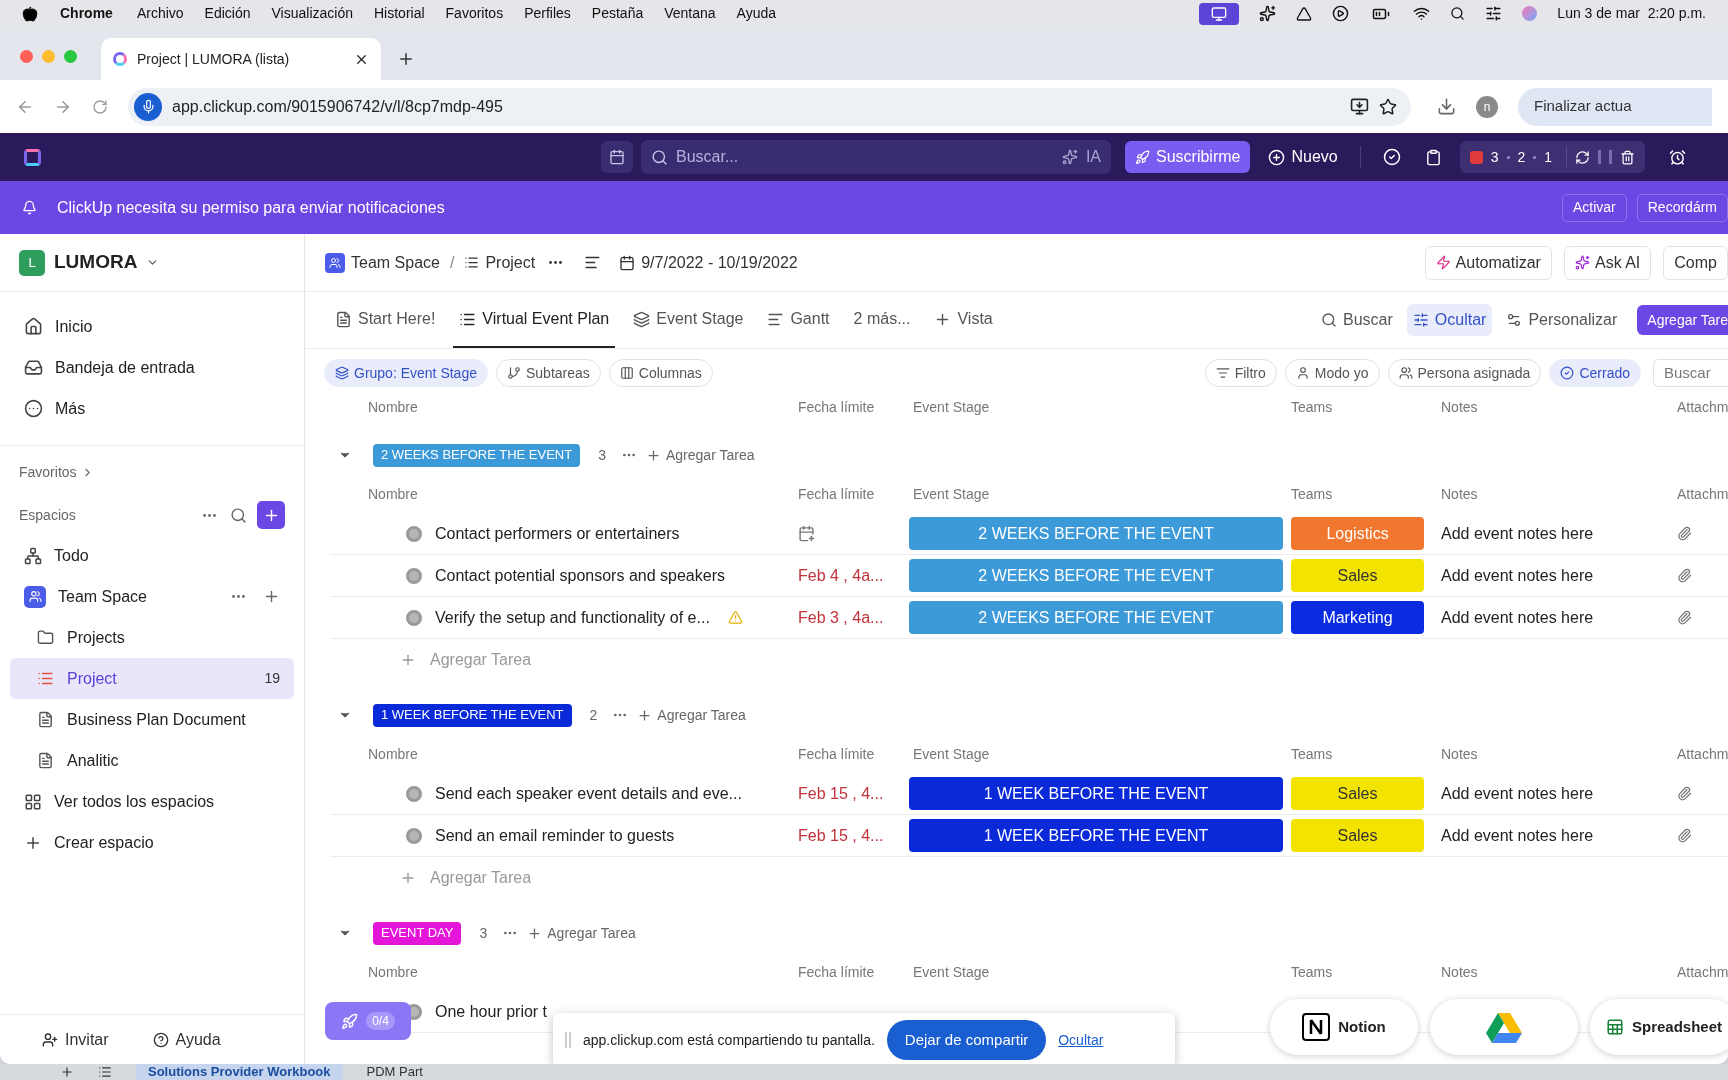 The image size is (1728, 1080). What do you see at coordinates (152, 596) in the screenshot?
I see `sidebar-item: Team Space` at bounding box center [152, 596].